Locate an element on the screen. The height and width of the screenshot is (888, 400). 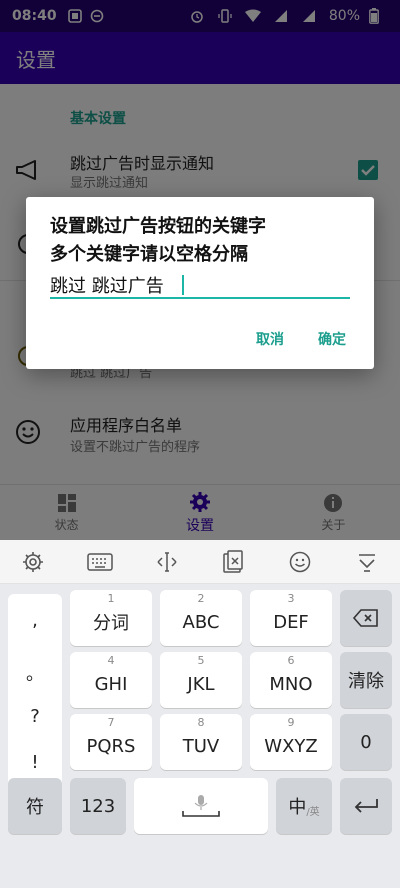
dialog-title-line1: 设置跳过广告按钮的关键字 is located at coordinates (158, 226).